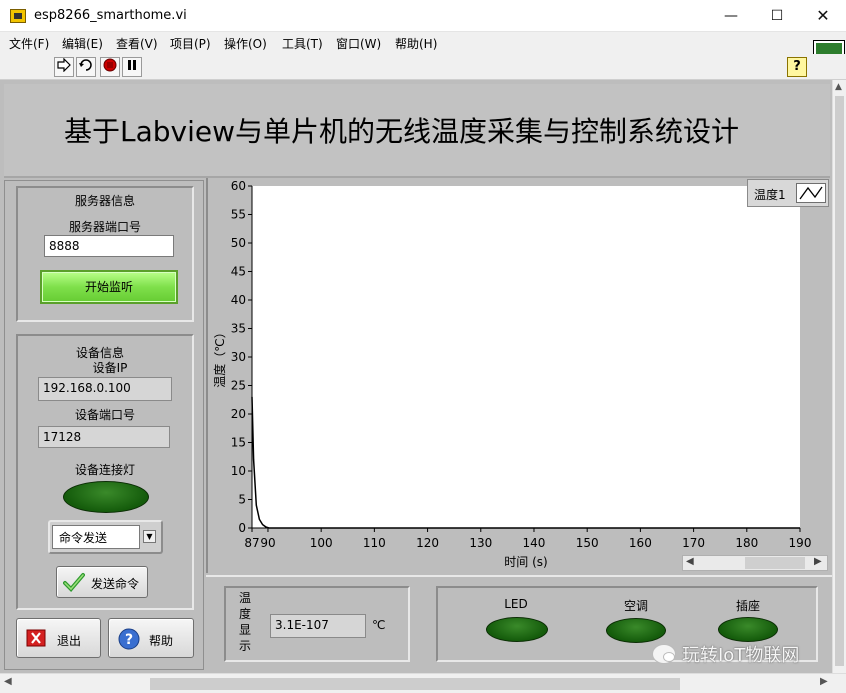  Describe the element at coordinates (587, 543) in the screenshot. I see `x-tick-label: 150` at that location.